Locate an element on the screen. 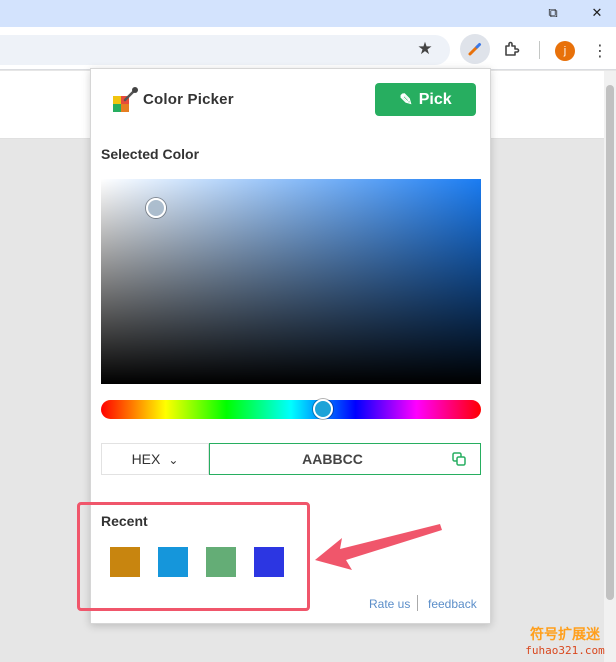  pick-button: ✎ Pick is located at coordinates (425, 99).